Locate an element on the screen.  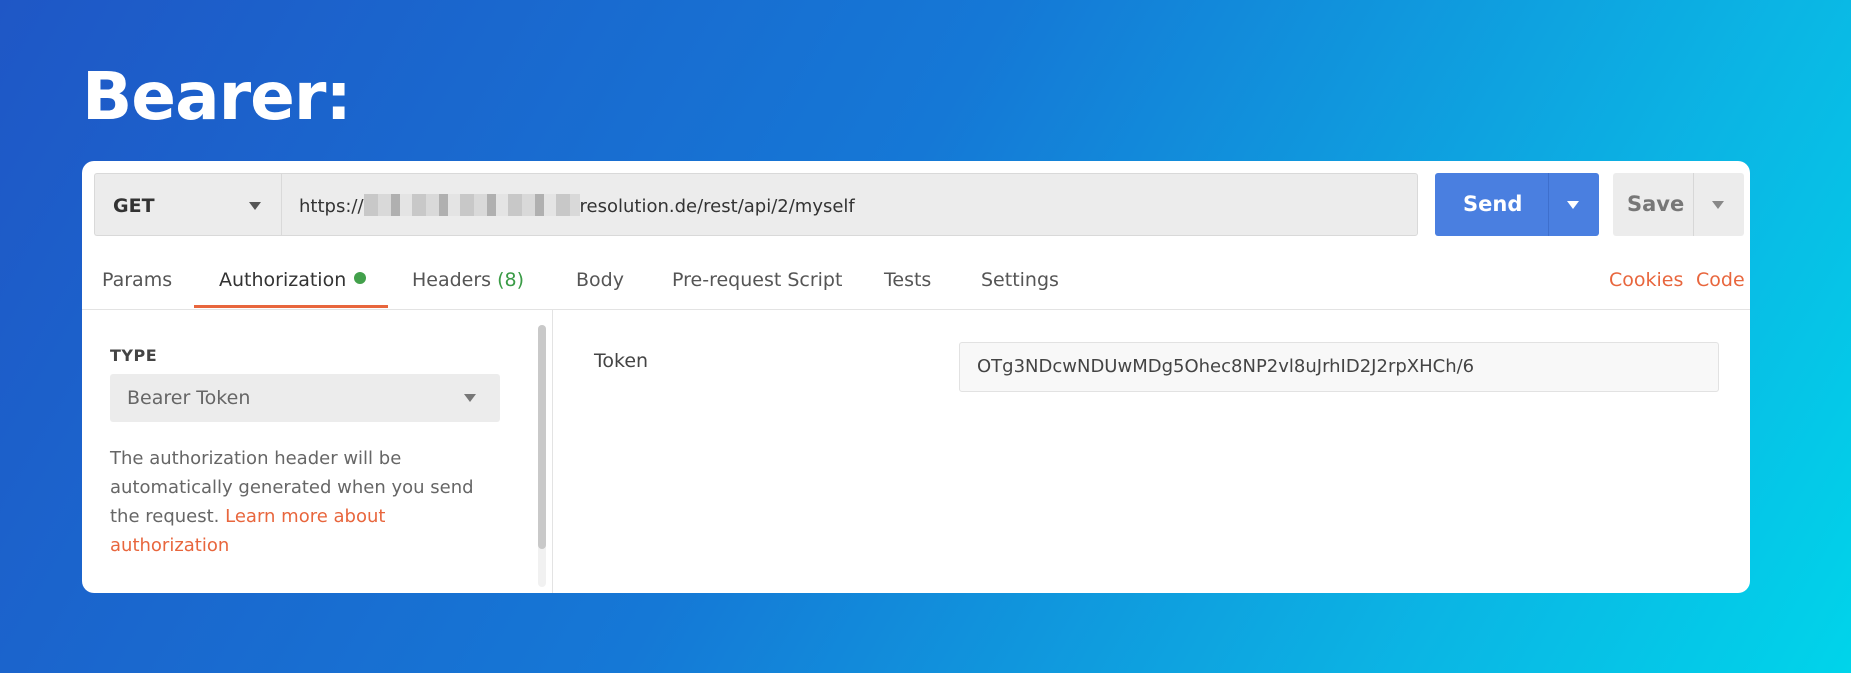
code-link: Code is located at coordinates (1720, 280).